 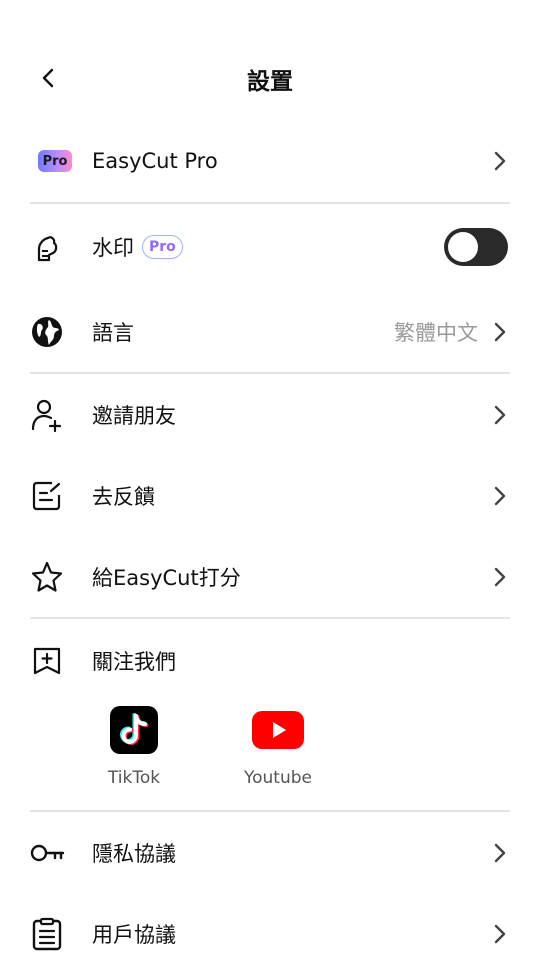 I want to click on add-user-icon, so click(x=54, y=415).